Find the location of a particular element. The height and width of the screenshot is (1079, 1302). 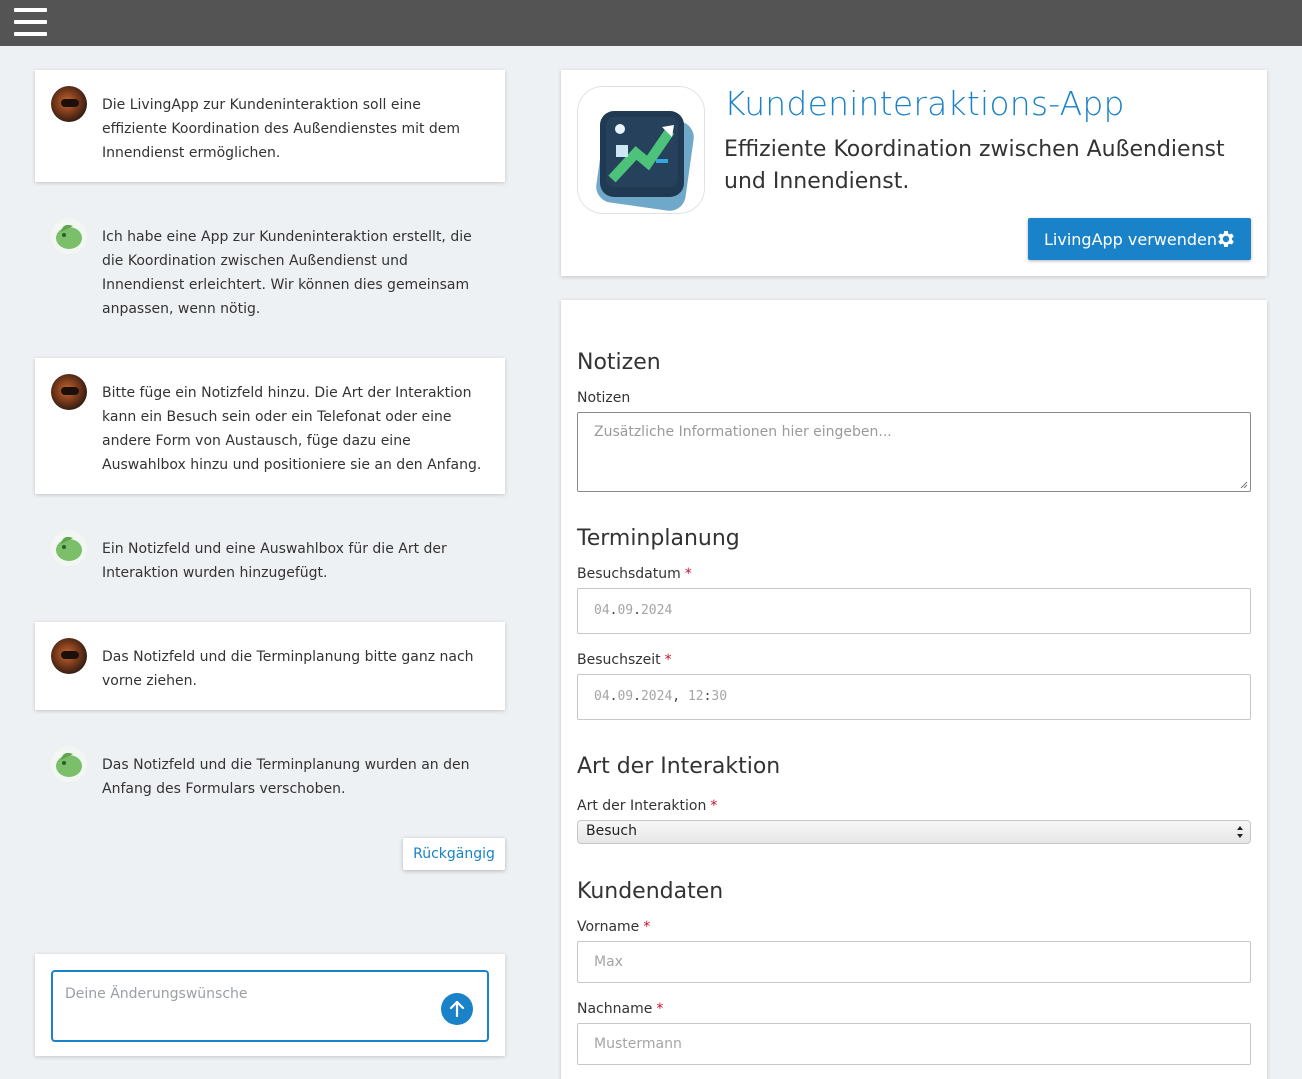

firstname-input: Max is located at coordinates (914, 962).